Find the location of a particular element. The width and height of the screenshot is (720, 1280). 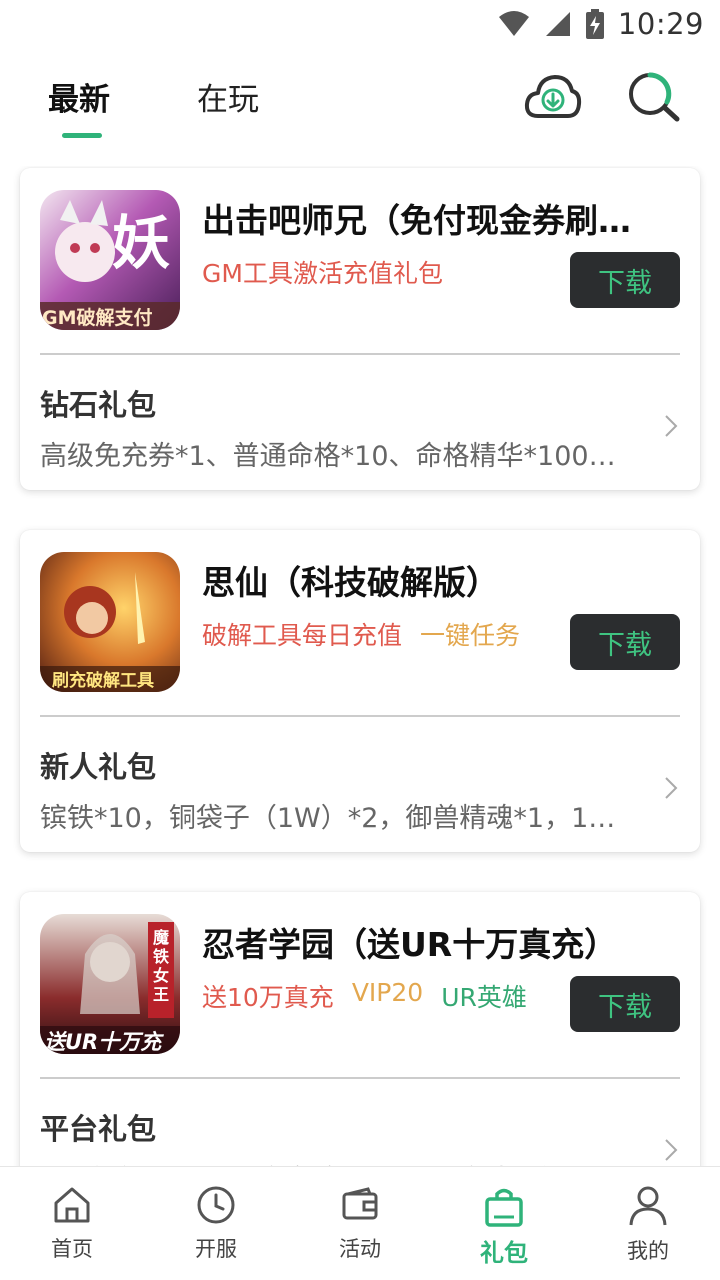

game-tags: 破解工具每日充值 一键任务 is located at coordinates (361, 634).